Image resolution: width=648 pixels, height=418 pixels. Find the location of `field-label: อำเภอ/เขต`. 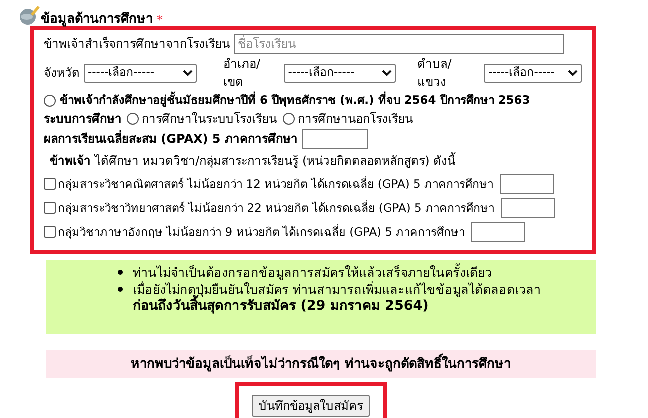

field-label: อำเภอ/เขต is located at coordinates (242, 73).